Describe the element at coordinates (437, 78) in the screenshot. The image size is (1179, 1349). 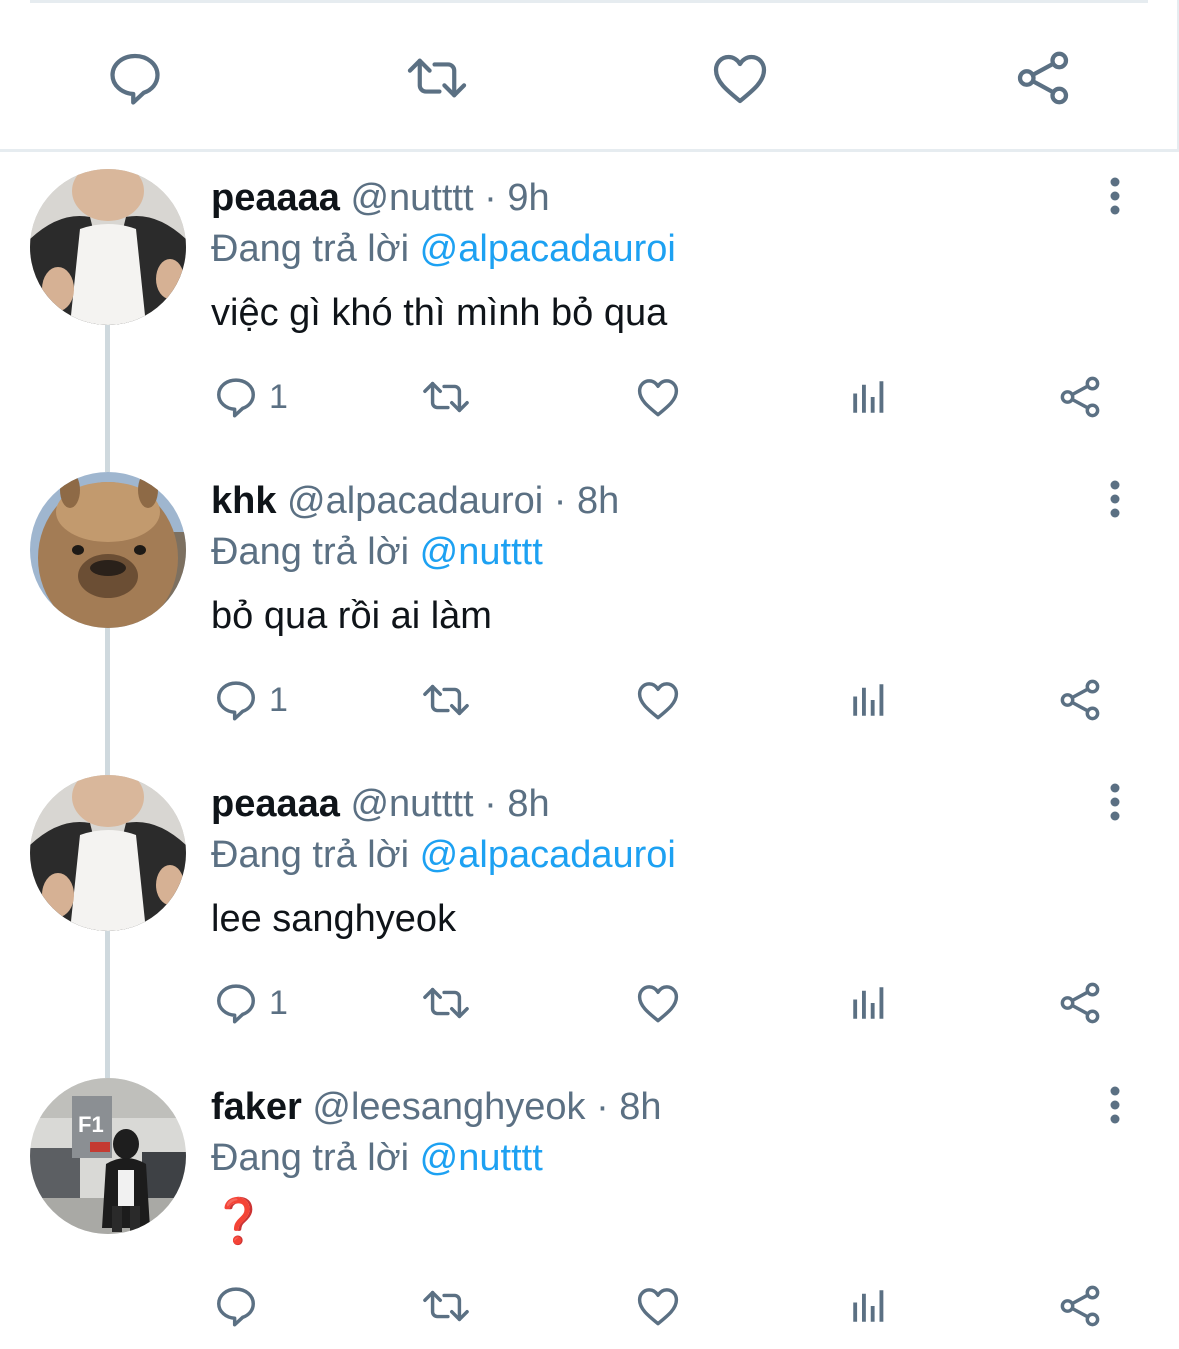
I see `main-retweet-button` at that location.